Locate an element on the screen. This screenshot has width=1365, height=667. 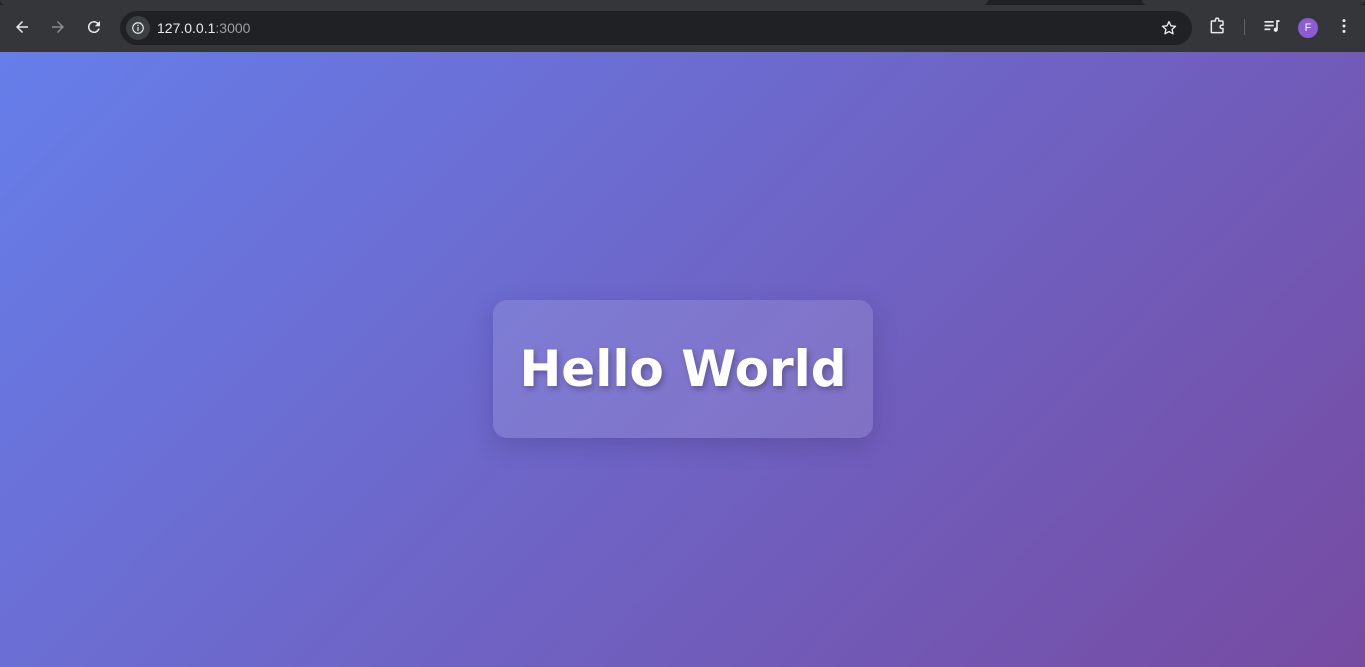
back-button is located at coordinates (22, 27).